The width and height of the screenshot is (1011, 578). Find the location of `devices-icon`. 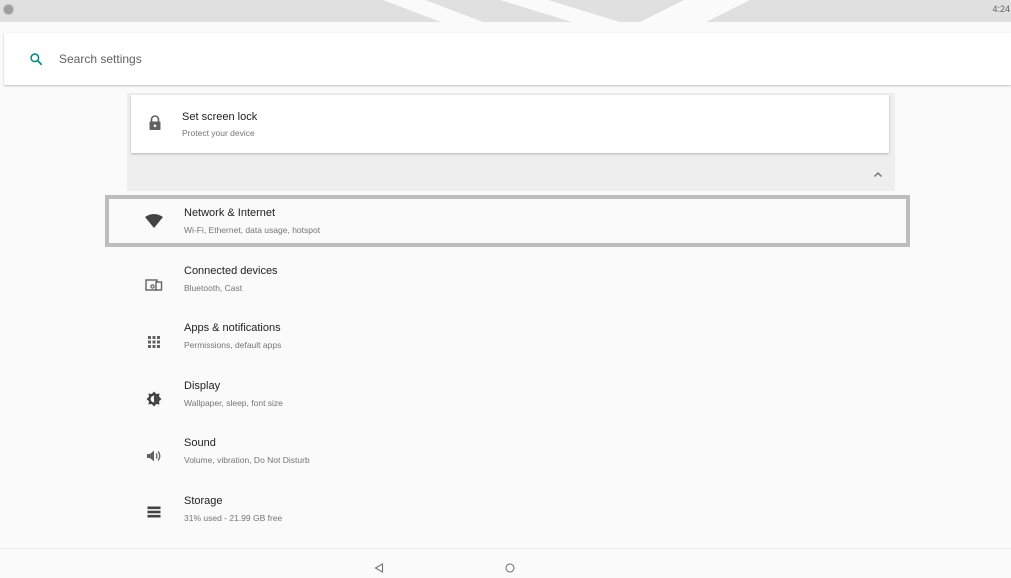

devices-icon is located at coordinates (154, 285).